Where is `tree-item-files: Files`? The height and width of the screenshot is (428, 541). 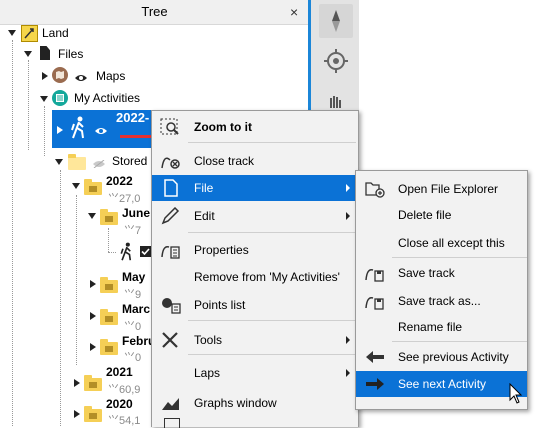
tree-item-files: Files is located at coordinates (70, 54).